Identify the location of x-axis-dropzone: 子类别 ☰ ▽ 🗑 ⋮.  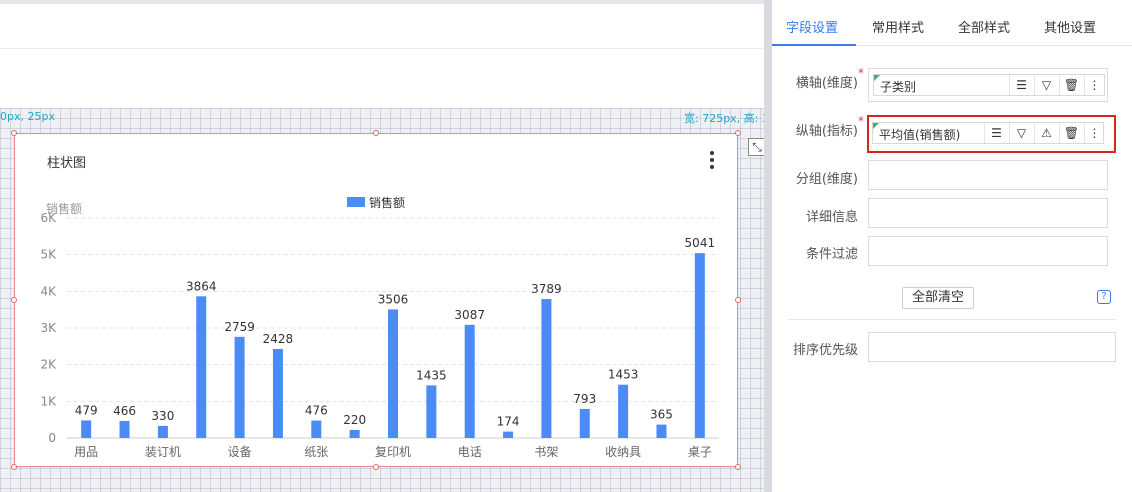
(988, 85).